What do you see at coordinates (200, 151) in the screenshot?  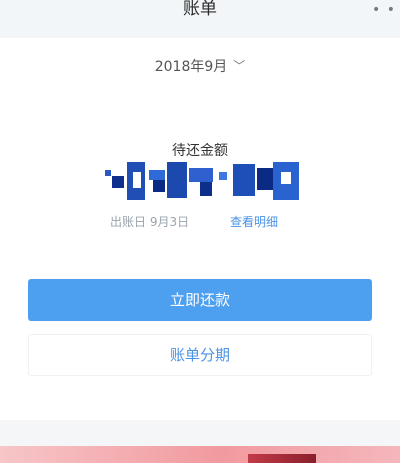 I see `amount-label: 待还金额` at bounding box center [200, 151].